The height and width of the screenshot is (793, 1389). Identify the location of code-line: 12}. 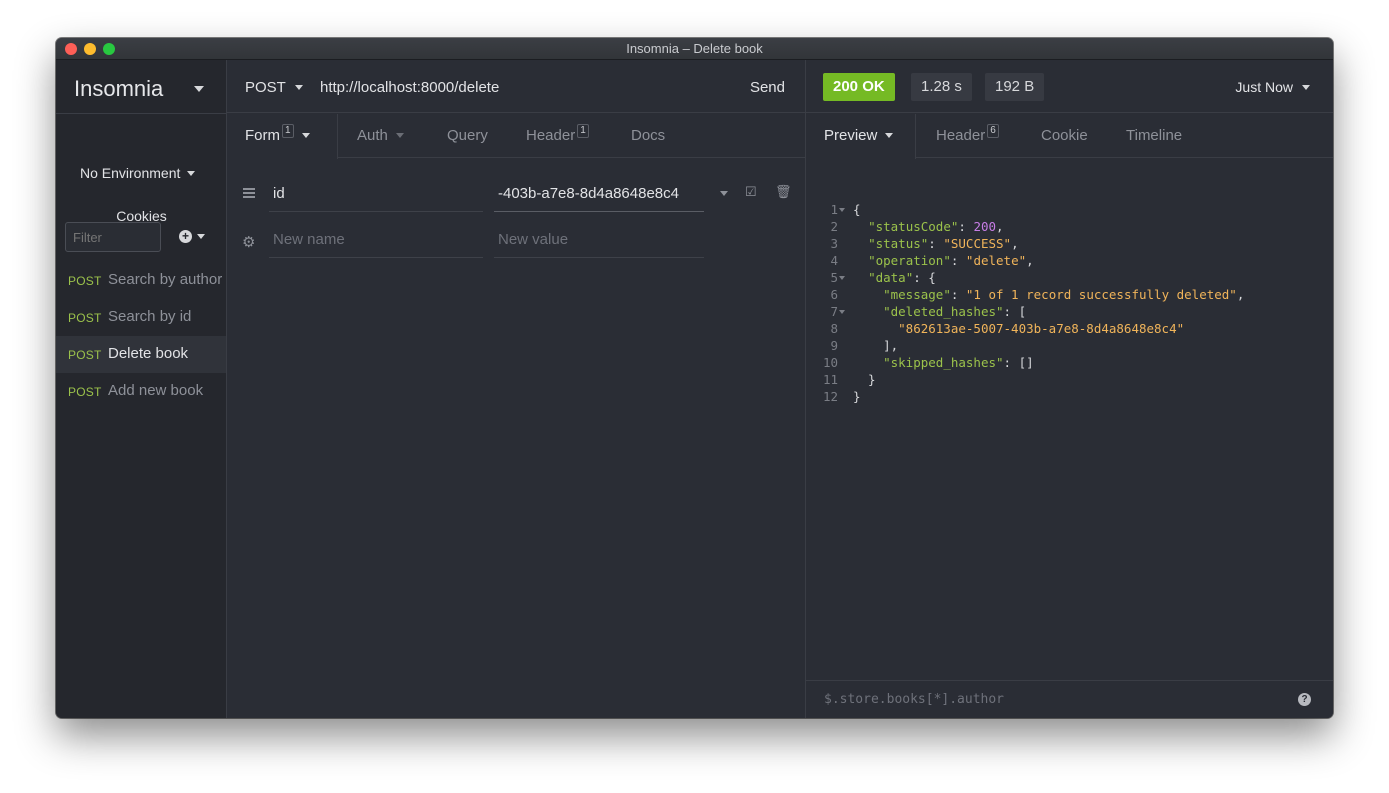
(841, 396).